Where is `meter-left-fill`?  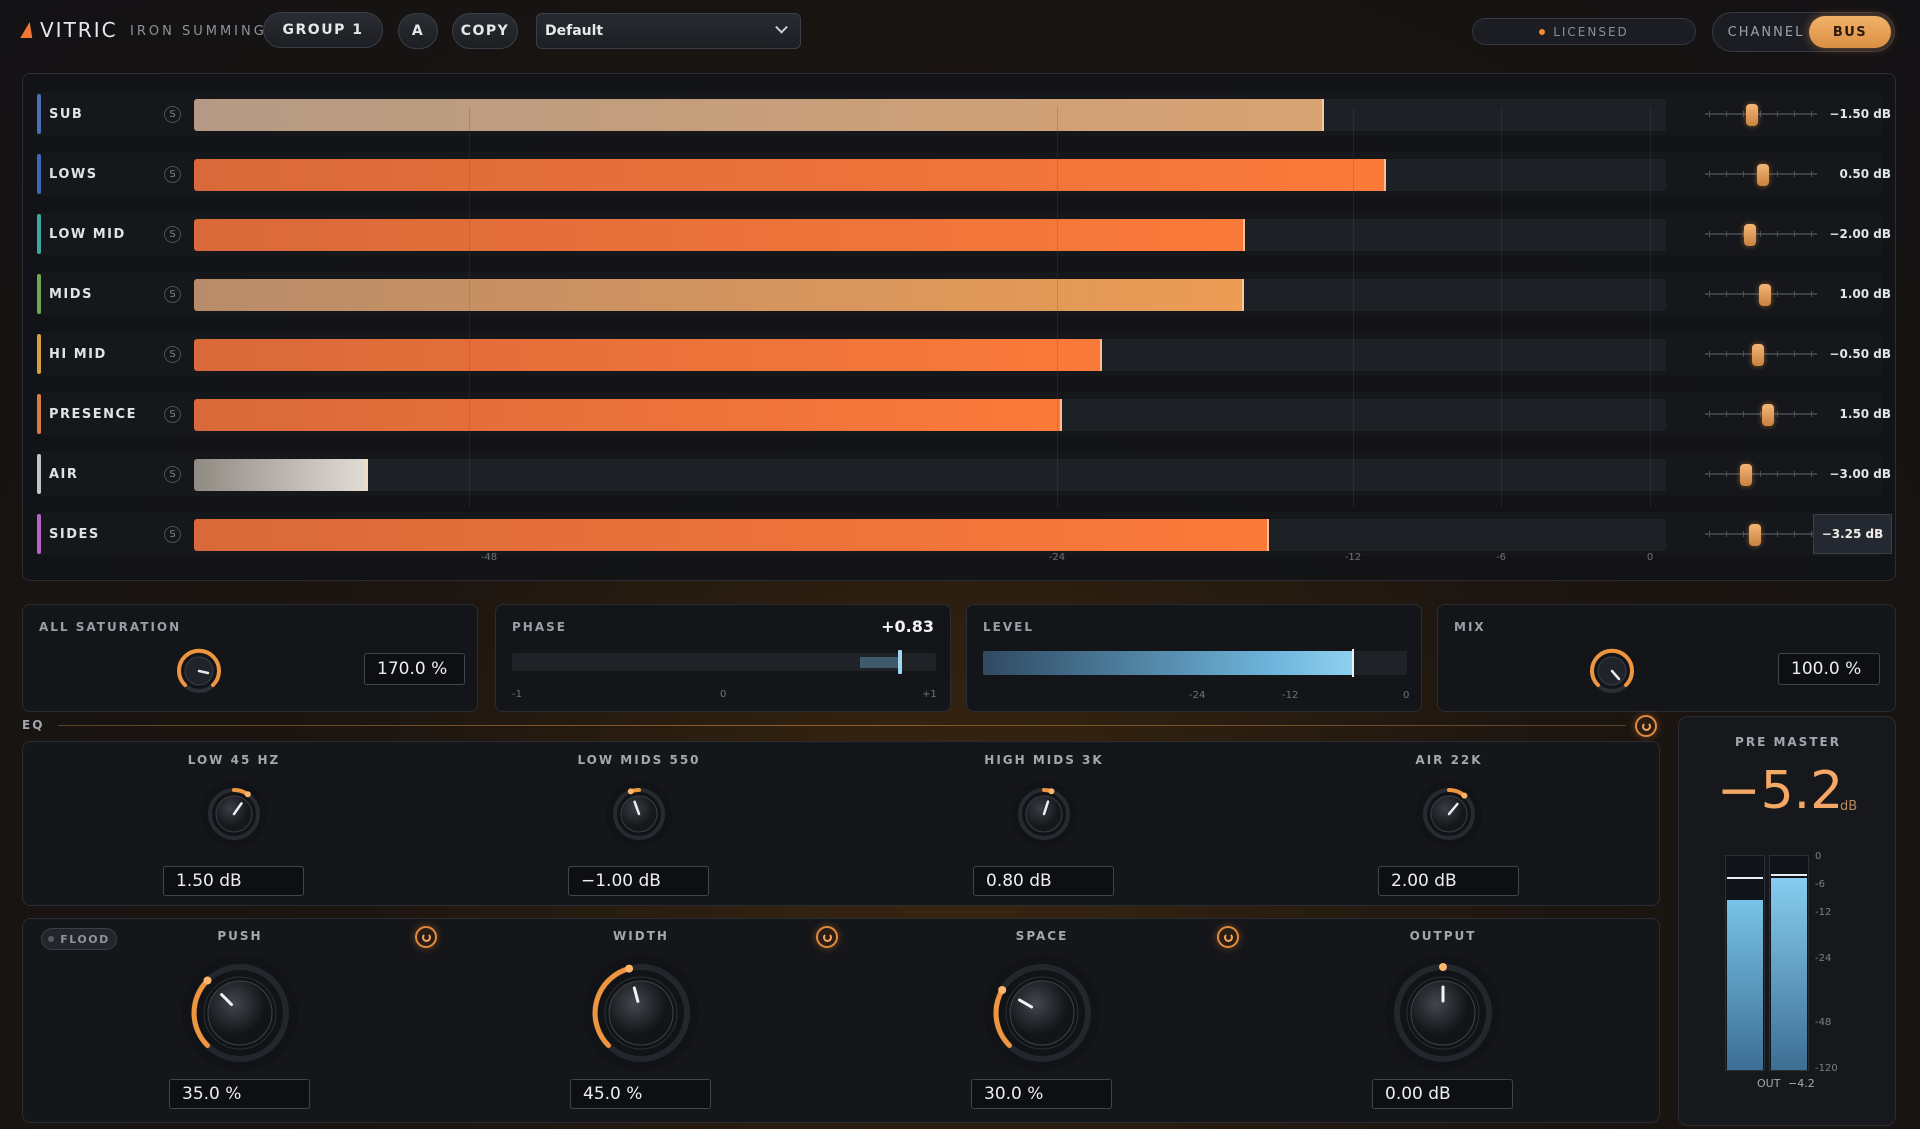
meter-left-fill is located at coordinates (1745, 985).